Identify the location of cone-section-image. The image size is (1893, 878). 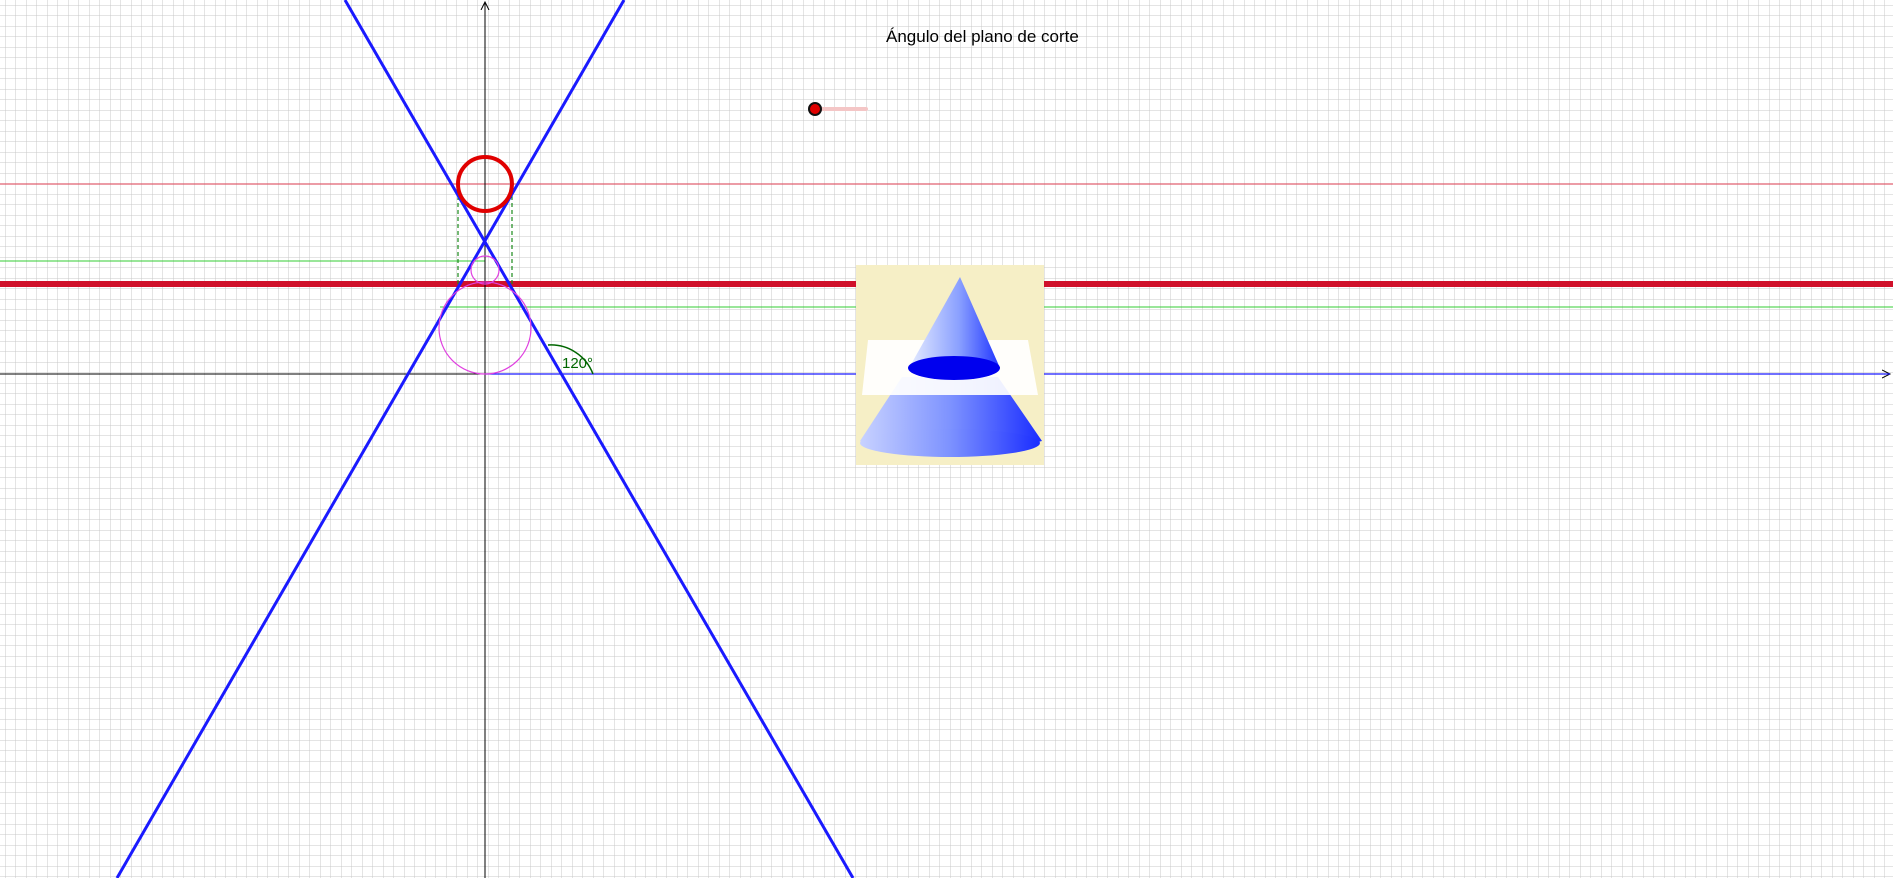
(950, 365).